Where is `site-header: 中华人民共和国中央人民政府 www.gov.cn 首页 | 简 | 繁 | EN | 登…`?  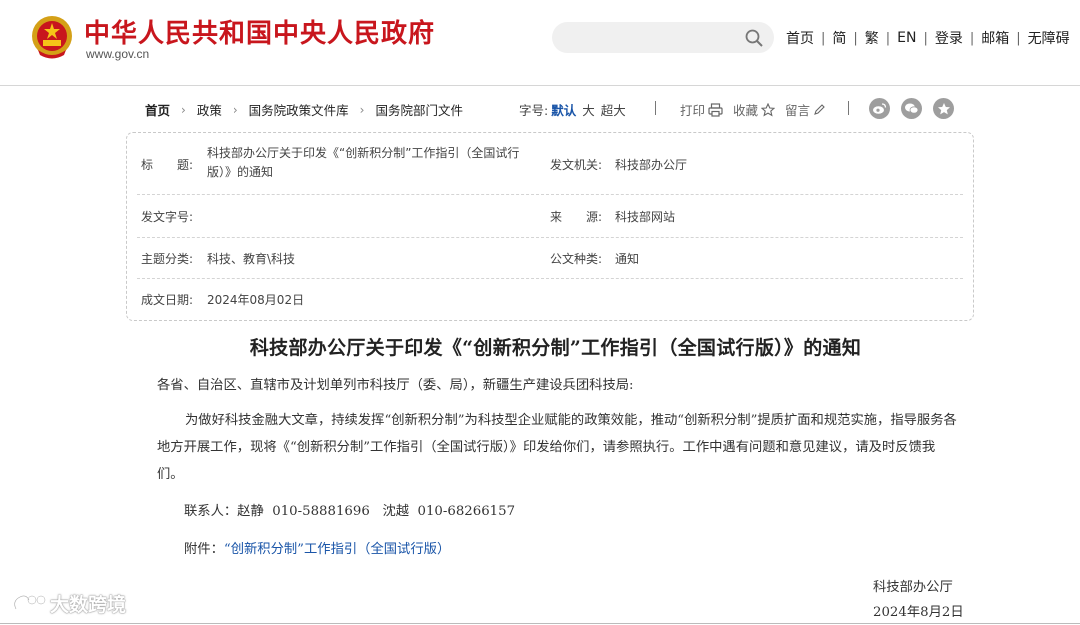
site-header: 中华人民共和国中央人民政府 www.gov.cn 首页 | 简 | 繁 | EN | 登… is located at coordinates (540, 43).